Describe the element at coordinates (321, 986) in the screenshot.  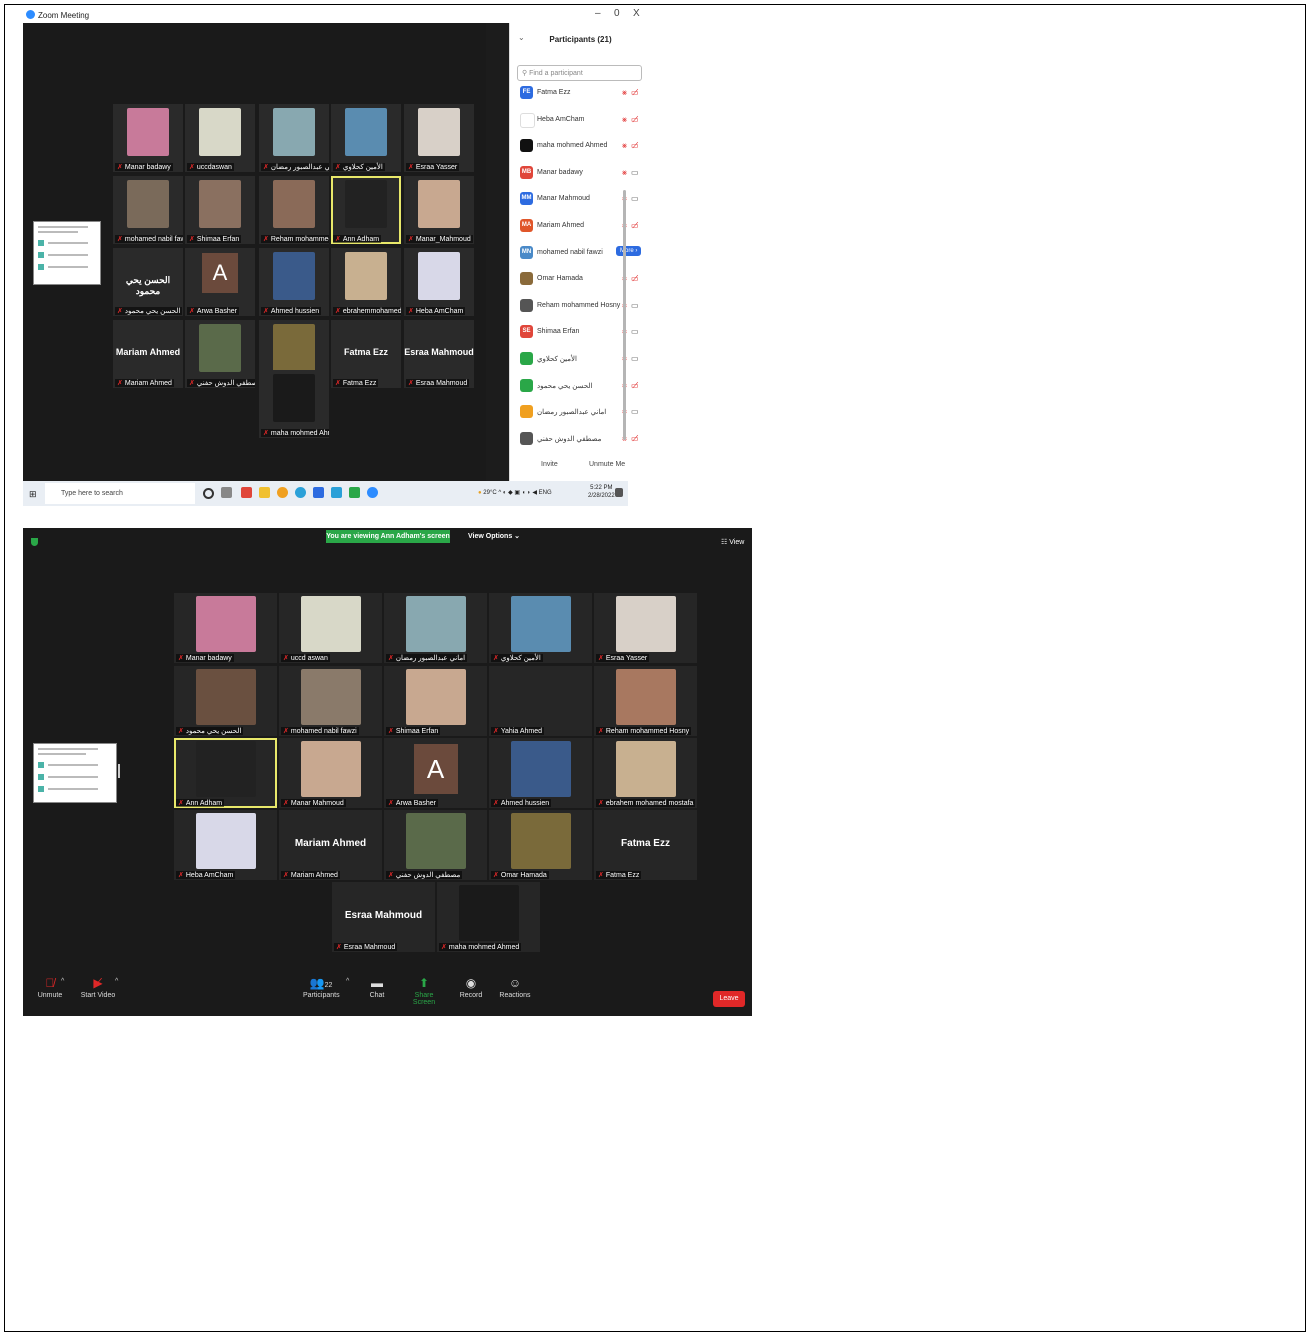
I see `participants-button: 👥22 Participants` at that location.